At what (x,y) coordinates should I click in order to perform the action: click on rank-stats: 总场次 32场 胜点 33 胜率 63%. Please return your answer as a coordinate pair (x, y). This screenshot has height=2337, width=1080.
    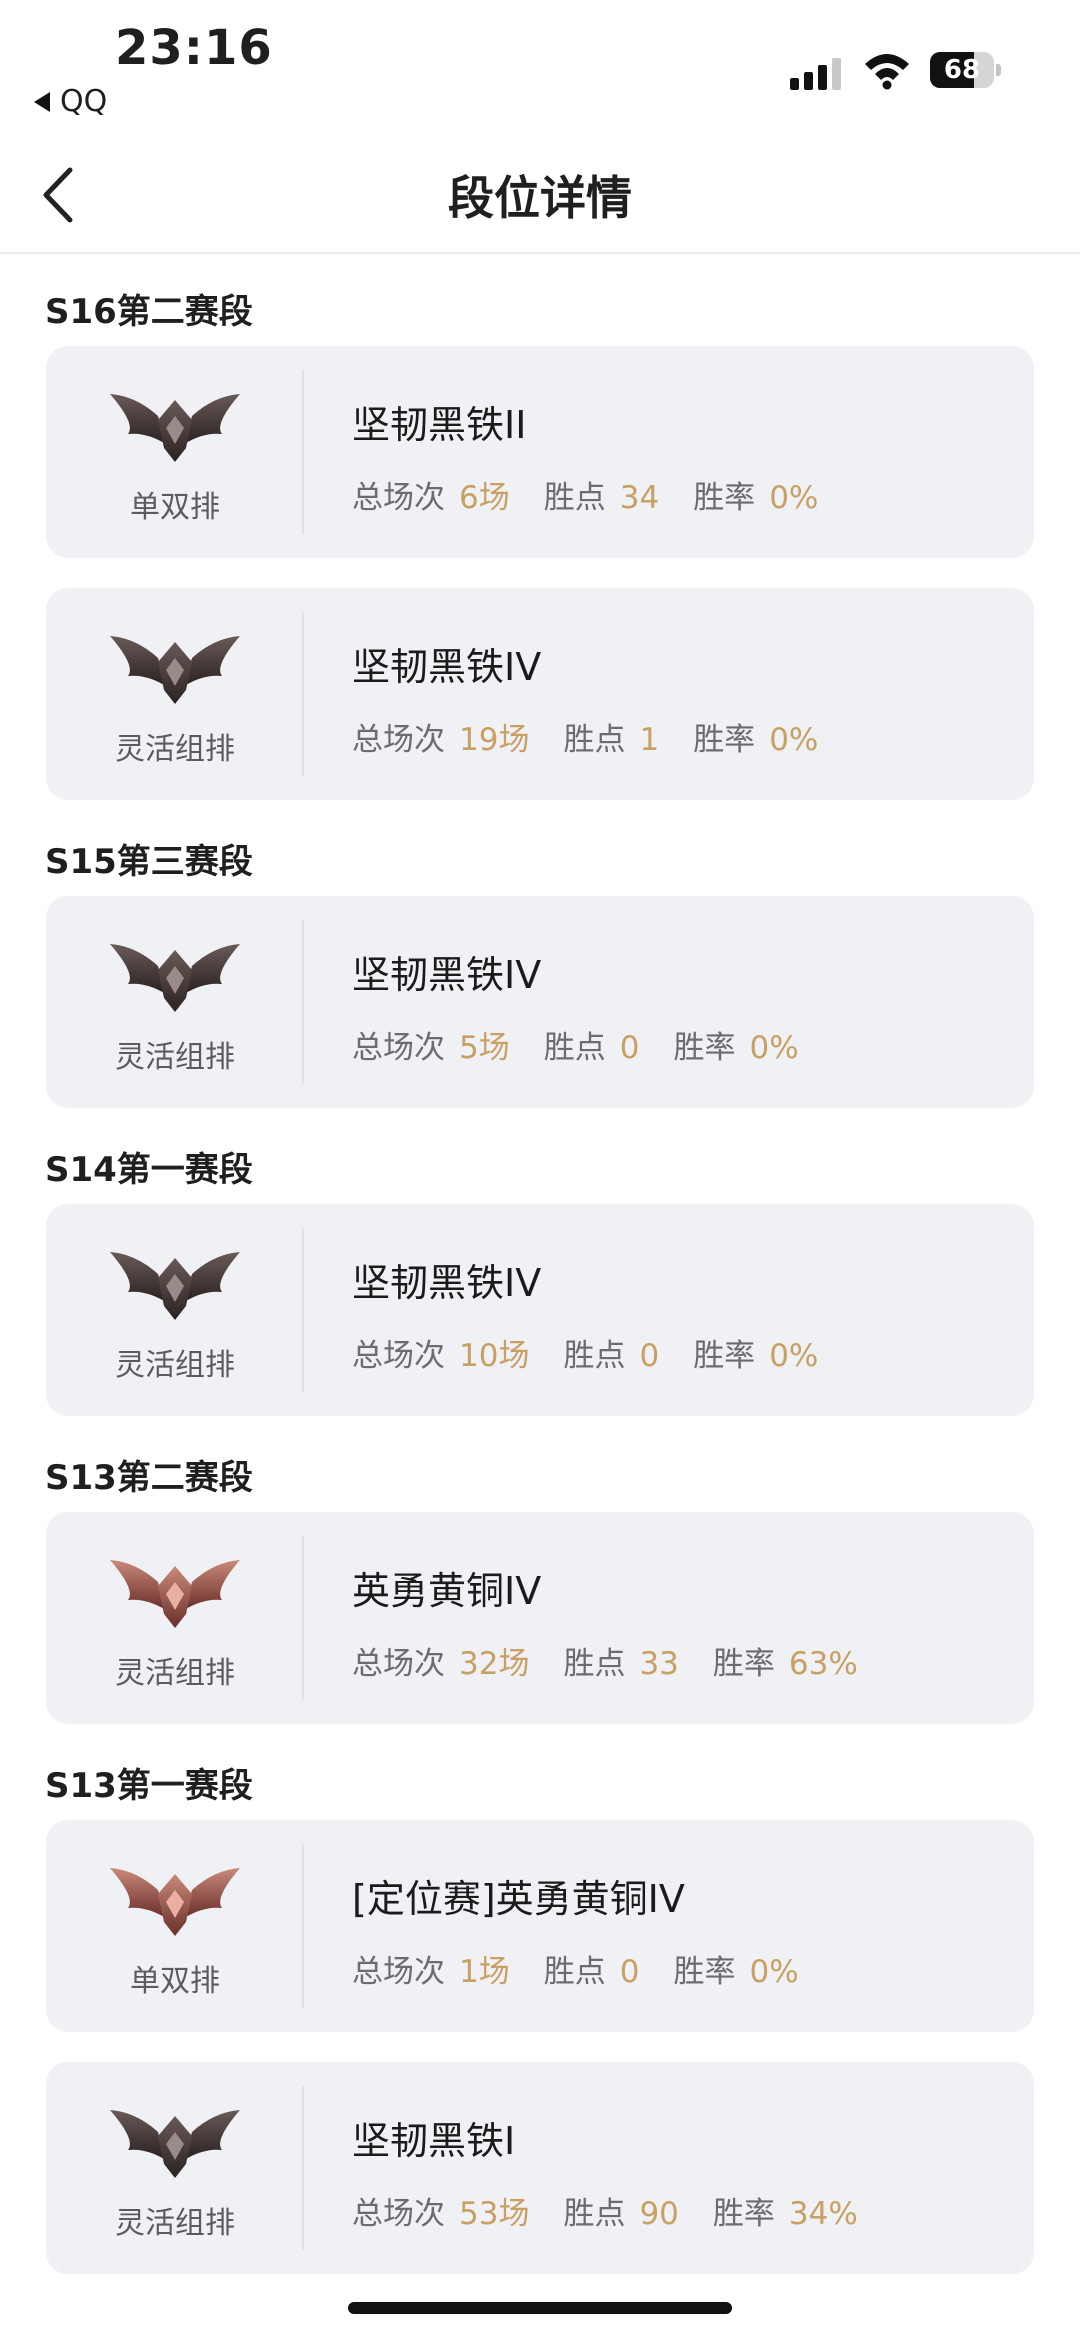
    Looking at the image, I should click on (605, 1660).